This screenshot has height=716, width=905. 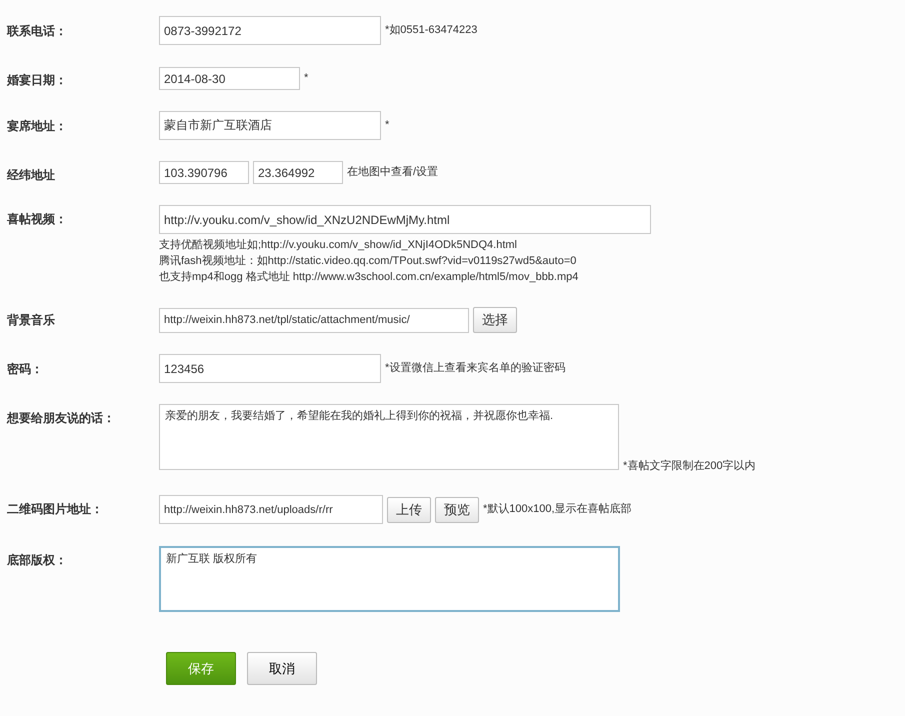 I want to click on hint-text: 支持优酷视频地址如;http://v.youku.com/v_show/id_XNjI4ODk5NDQ4.html, so click(x=338, y=245).